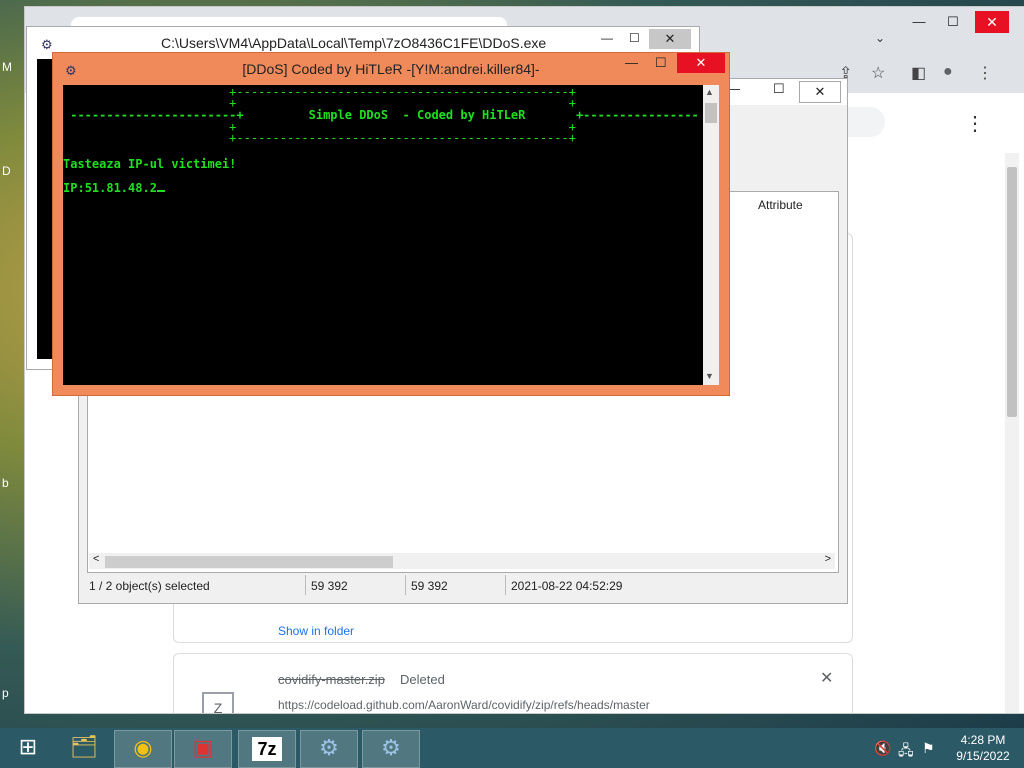 This screenshot has height=768, width=1024. Describe the element at coordinates (74, 188) in the screenshot. I see `ip-input-label: IP:` at that location.